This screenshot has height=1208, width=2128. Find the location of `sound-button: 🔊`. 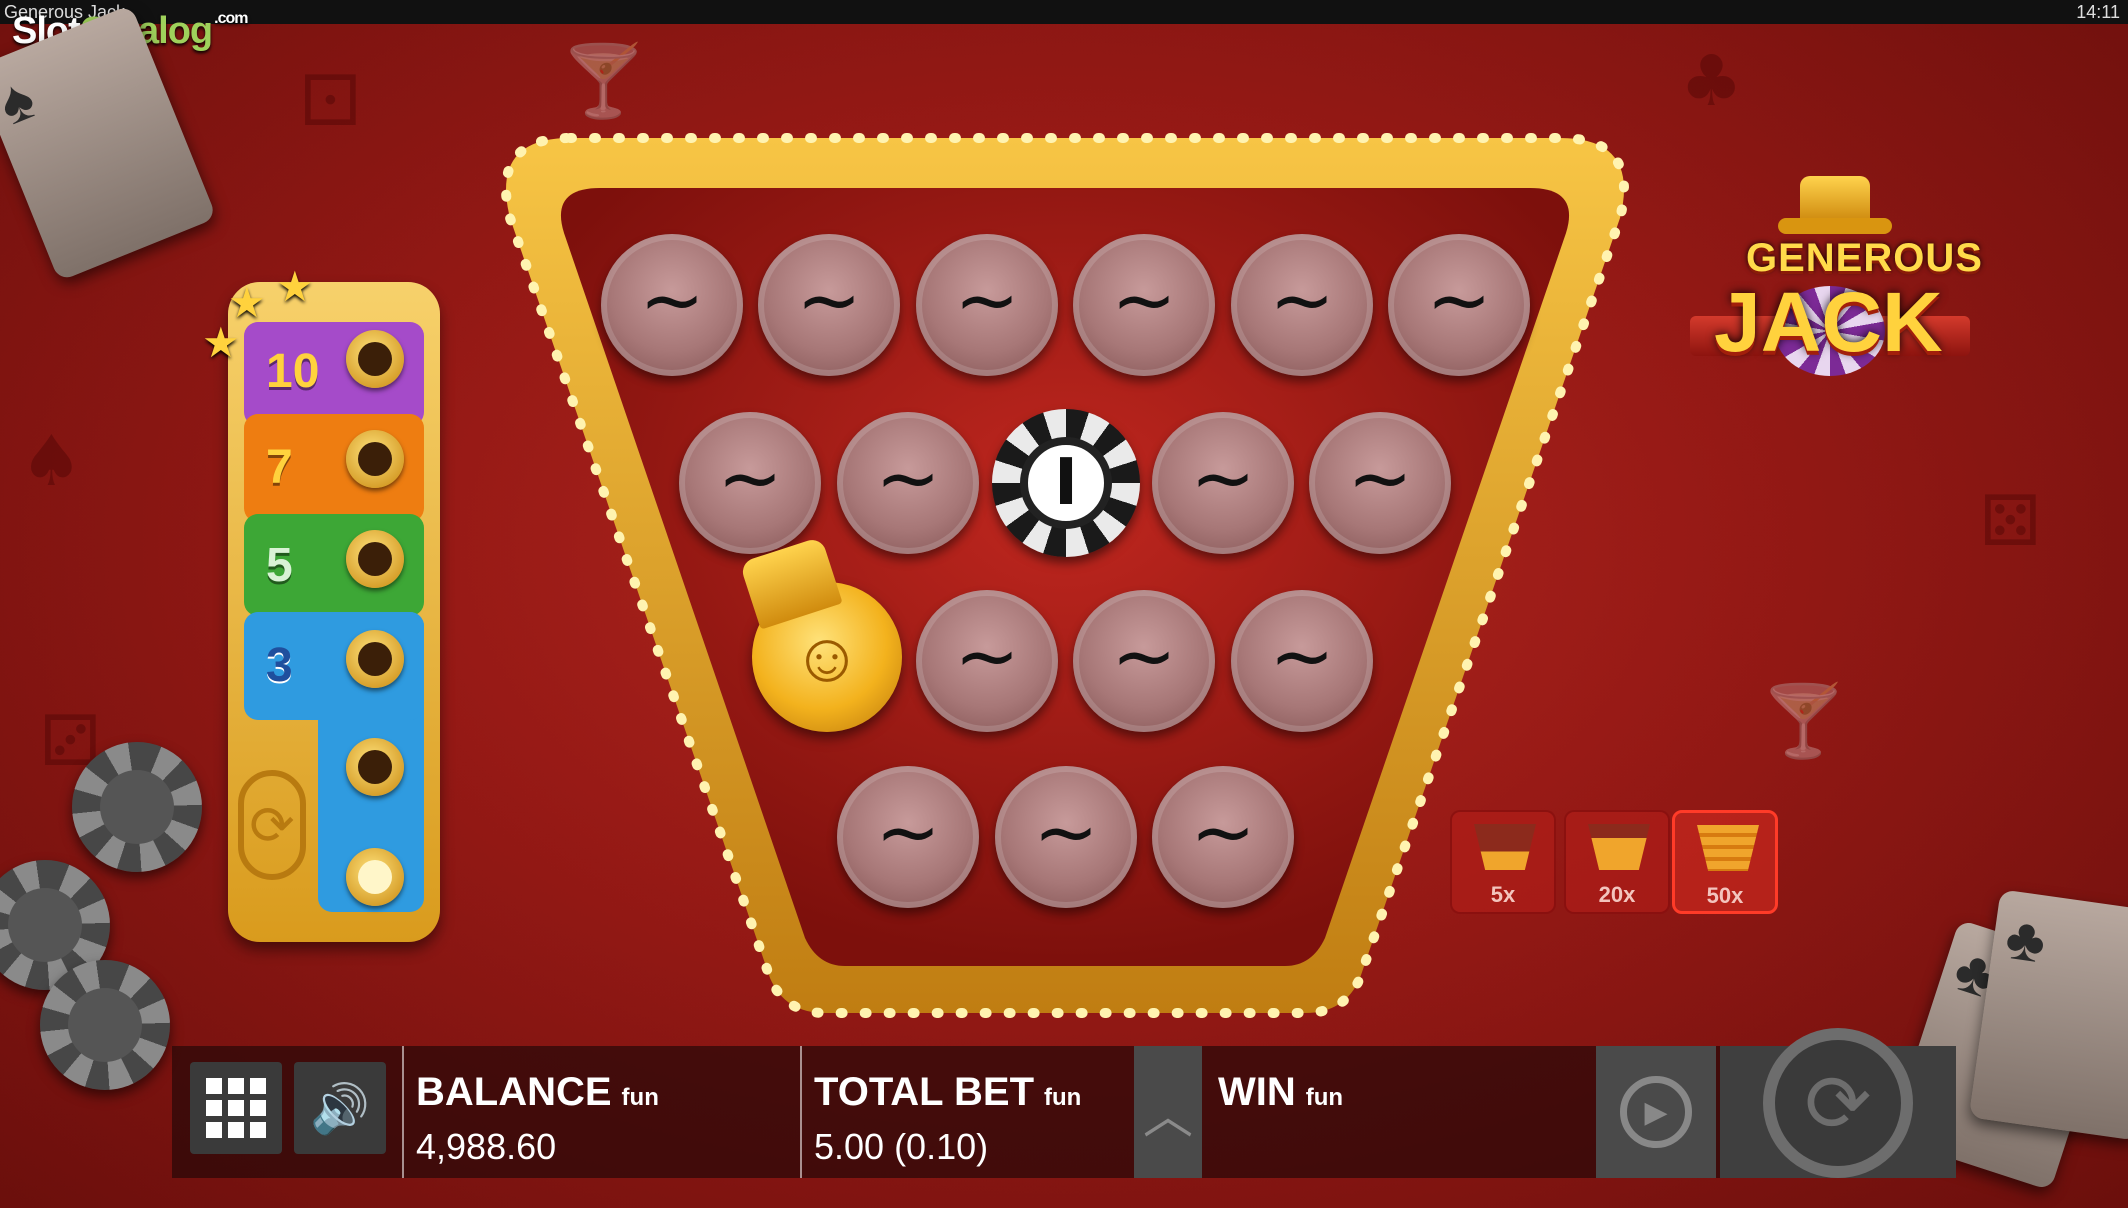

sound-button: 🔊 is located at coordinates (340, 1108).